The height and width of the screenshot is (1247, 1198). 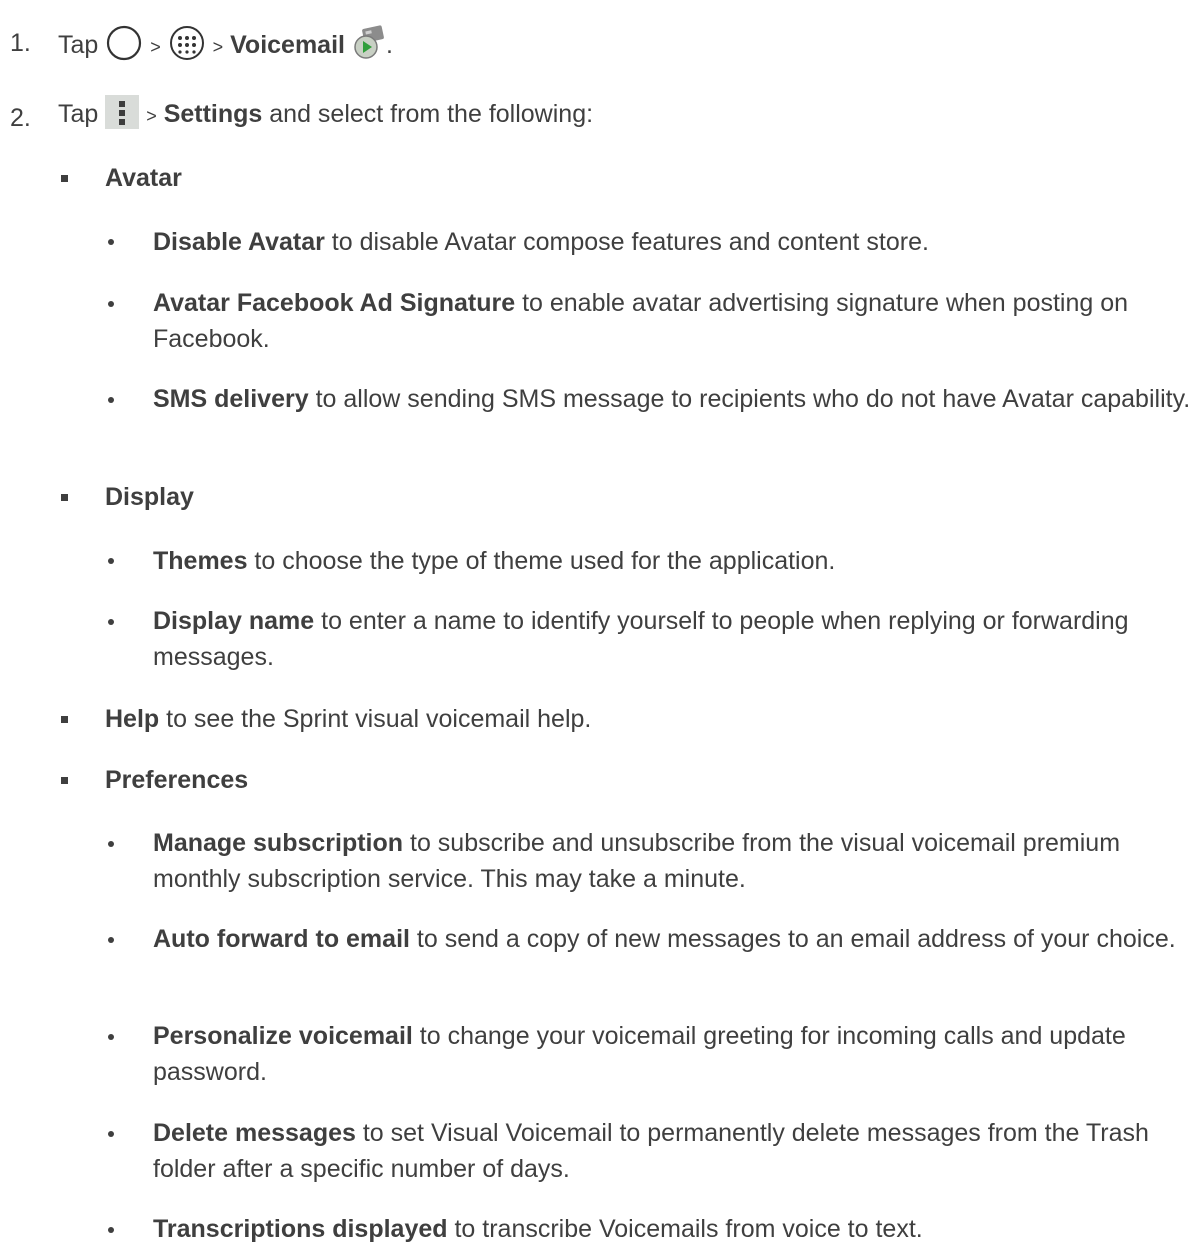 What do you see at coordinates (132, 719) in the screenshot?
I see `section-title-help: Help` at bounding box center [132, 719].